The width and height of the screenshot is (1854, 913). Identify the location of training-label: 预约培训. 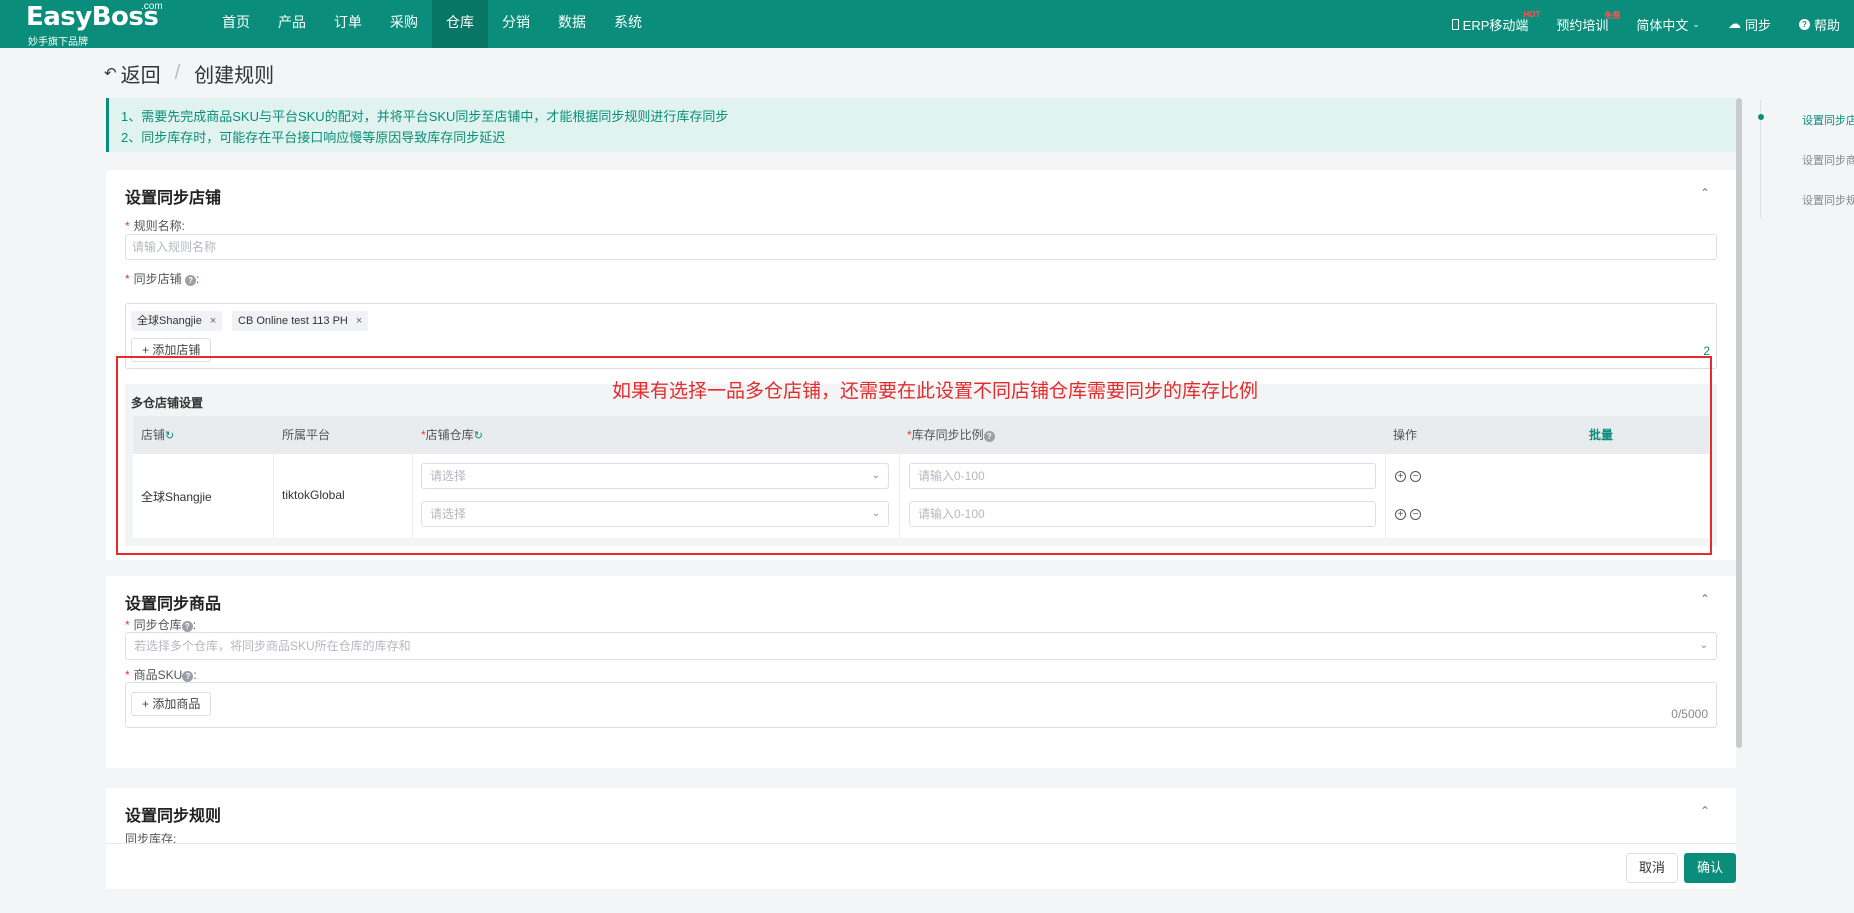
(1582, 25).